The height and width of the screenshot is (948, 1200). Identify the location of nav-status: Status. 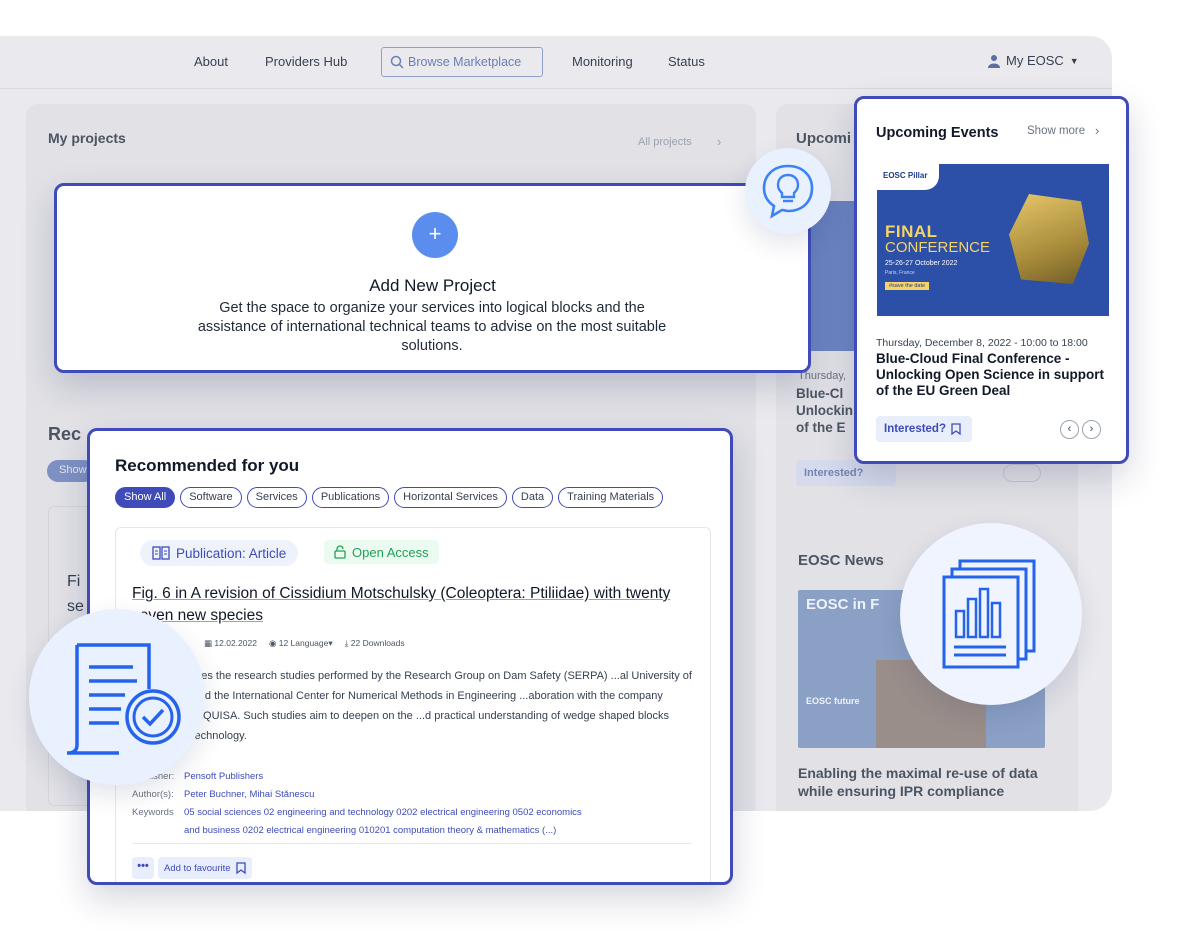
(686, 61).